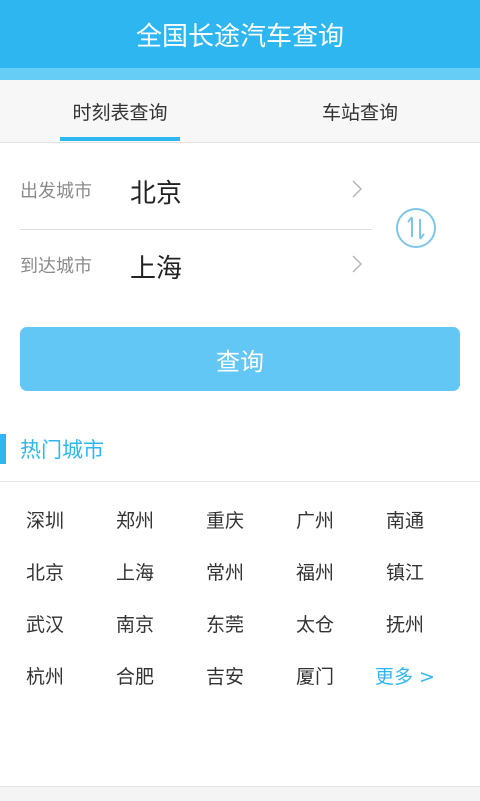 Image resolution: width=480 pixels, height=801 pixels. What do you see at coordinates (225, 571) in the screenshot?
I see `city-item: 常州` at bounding box center [225, 571].